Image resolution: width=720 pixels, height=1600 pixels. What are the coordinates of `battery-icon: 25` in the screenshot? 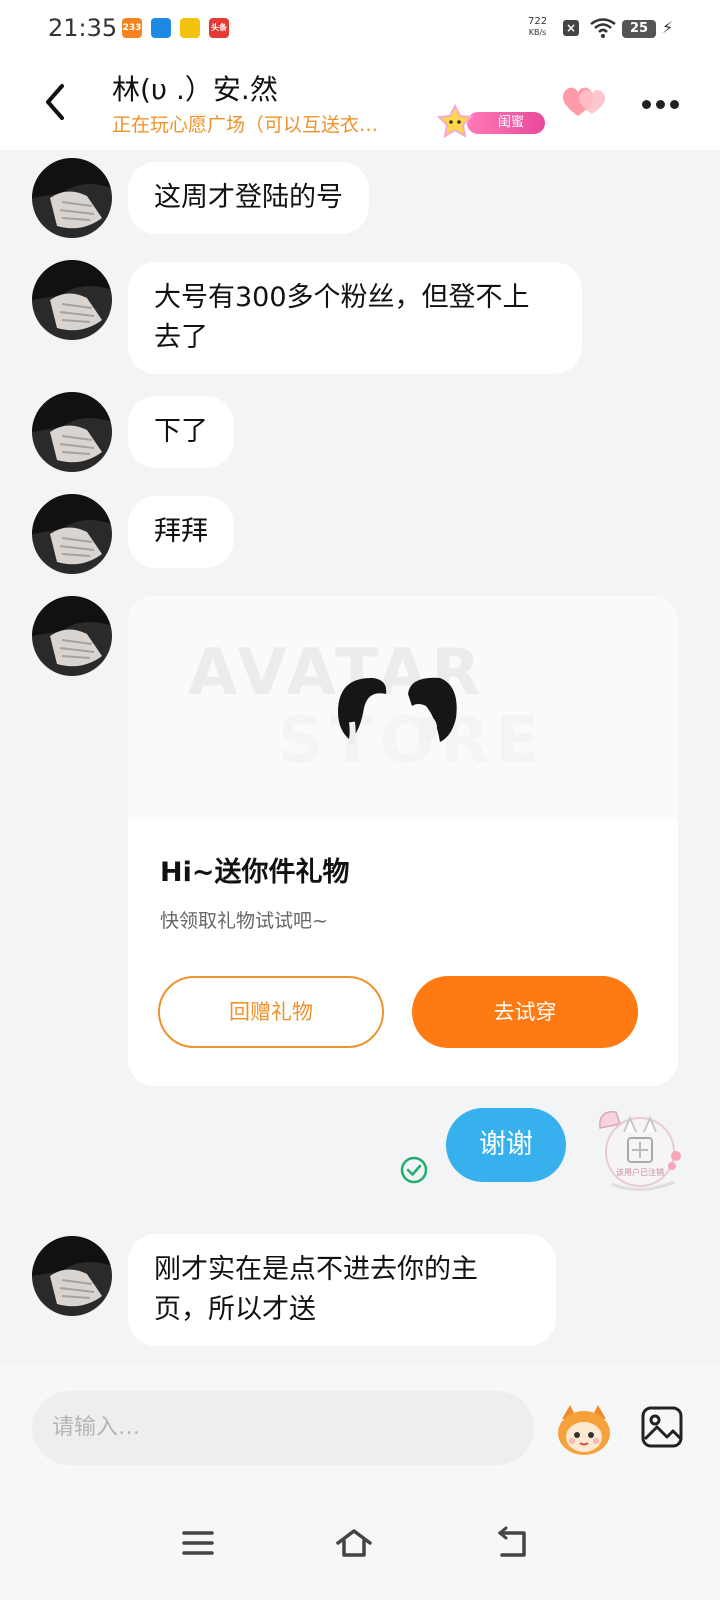 It's located at (639, 29).